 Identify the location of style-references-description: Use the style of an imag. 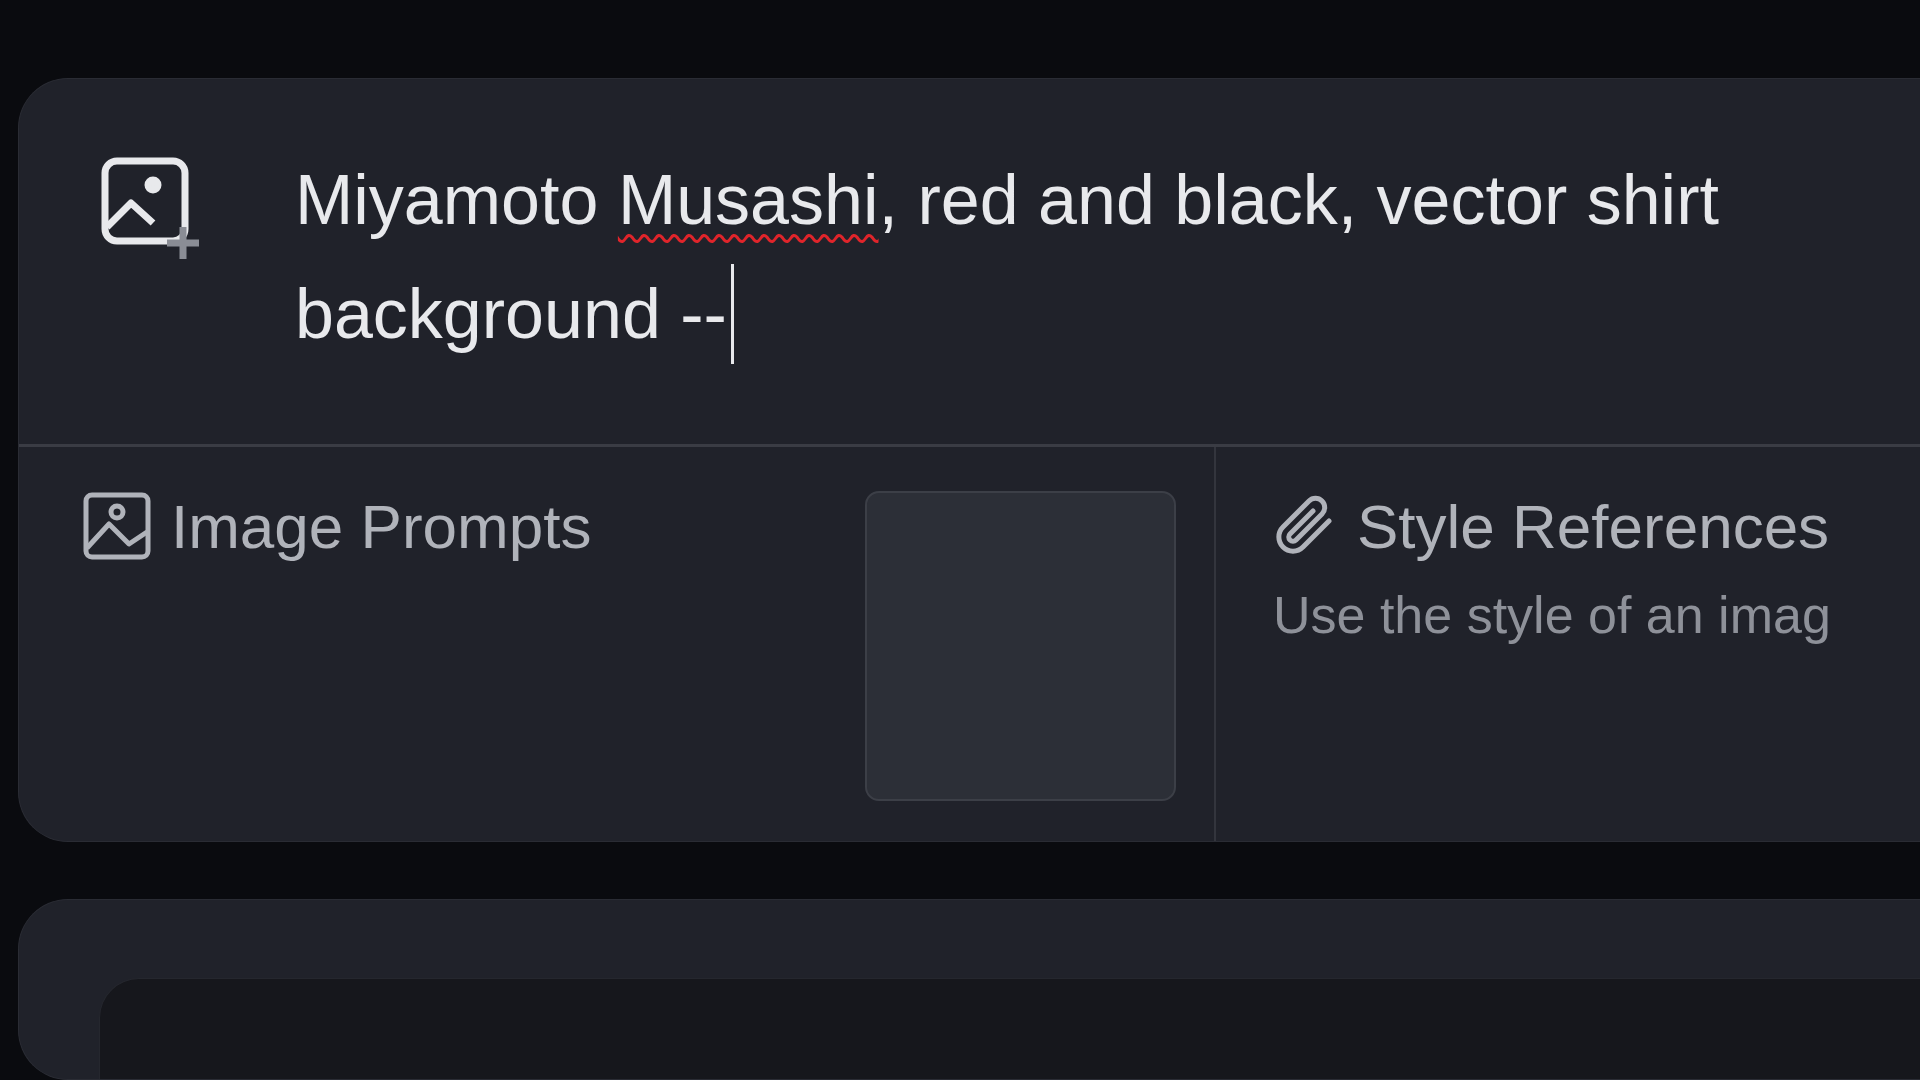
(1552, 615).